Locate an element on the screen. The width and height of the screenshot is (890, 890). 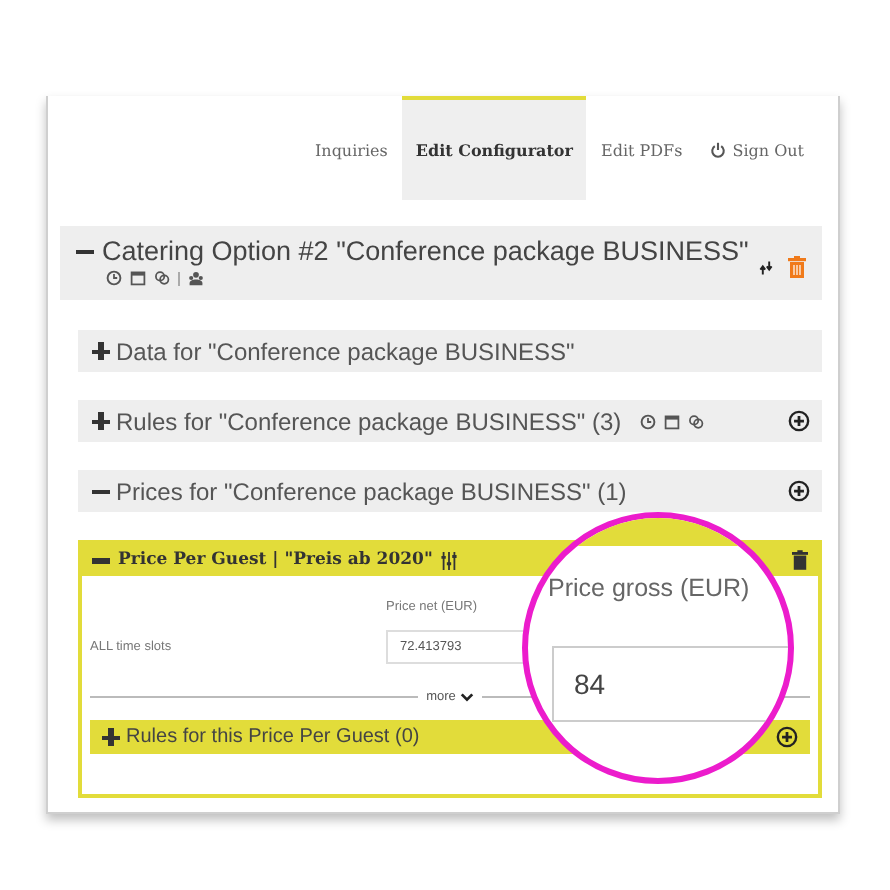
sliders-icon is located at coordinates (449, 560).